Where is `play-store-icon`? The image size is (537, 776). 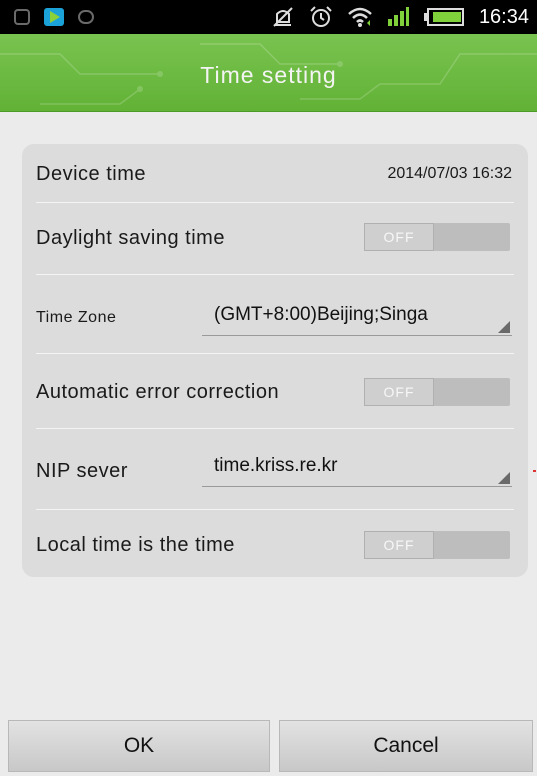
play-store-icon is located at coordinates (54, 17).